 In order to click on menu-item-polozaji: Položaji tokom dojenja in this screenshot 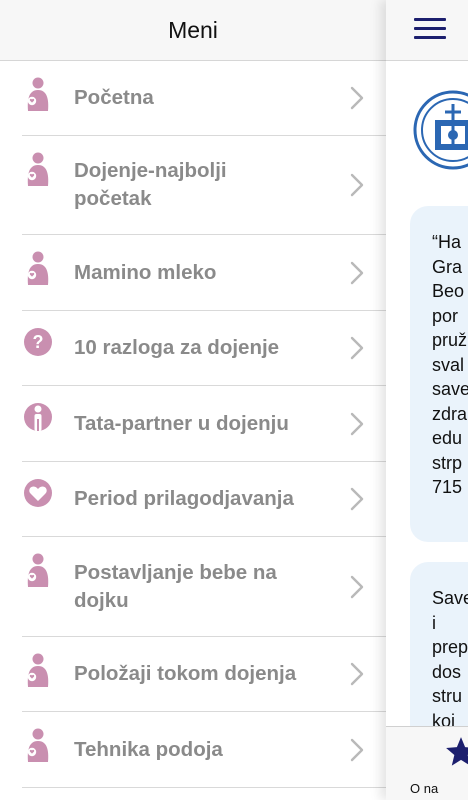, I will do `click(204, 674)`.